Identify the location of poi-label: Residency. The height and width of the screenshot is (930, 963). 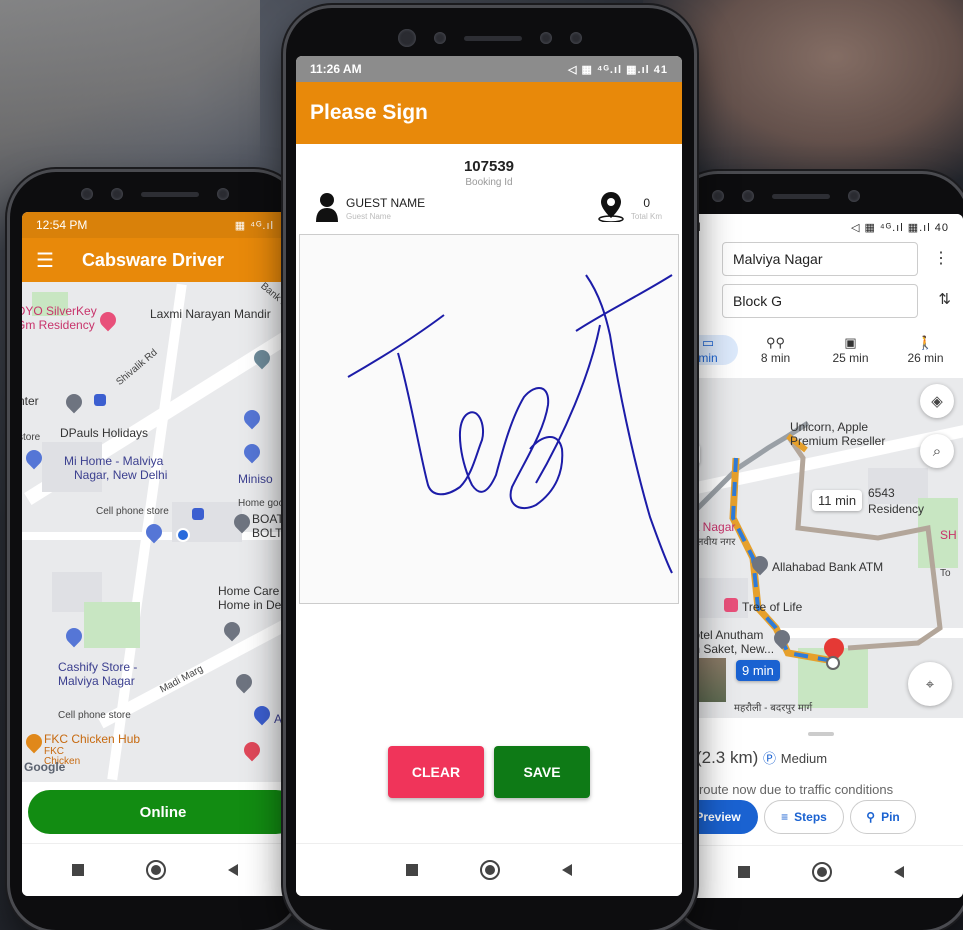
(896, 509).